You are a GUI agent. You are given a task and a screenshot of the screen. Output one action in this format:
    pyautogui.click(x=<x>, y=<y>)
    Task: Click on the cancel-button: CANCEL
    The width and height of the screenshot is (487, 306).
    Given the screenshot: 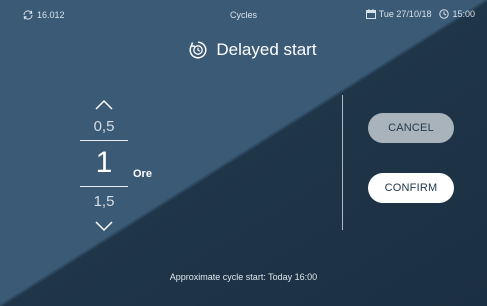 What is the action you would take?
    pyautogui.click(x=411, y=128)
    